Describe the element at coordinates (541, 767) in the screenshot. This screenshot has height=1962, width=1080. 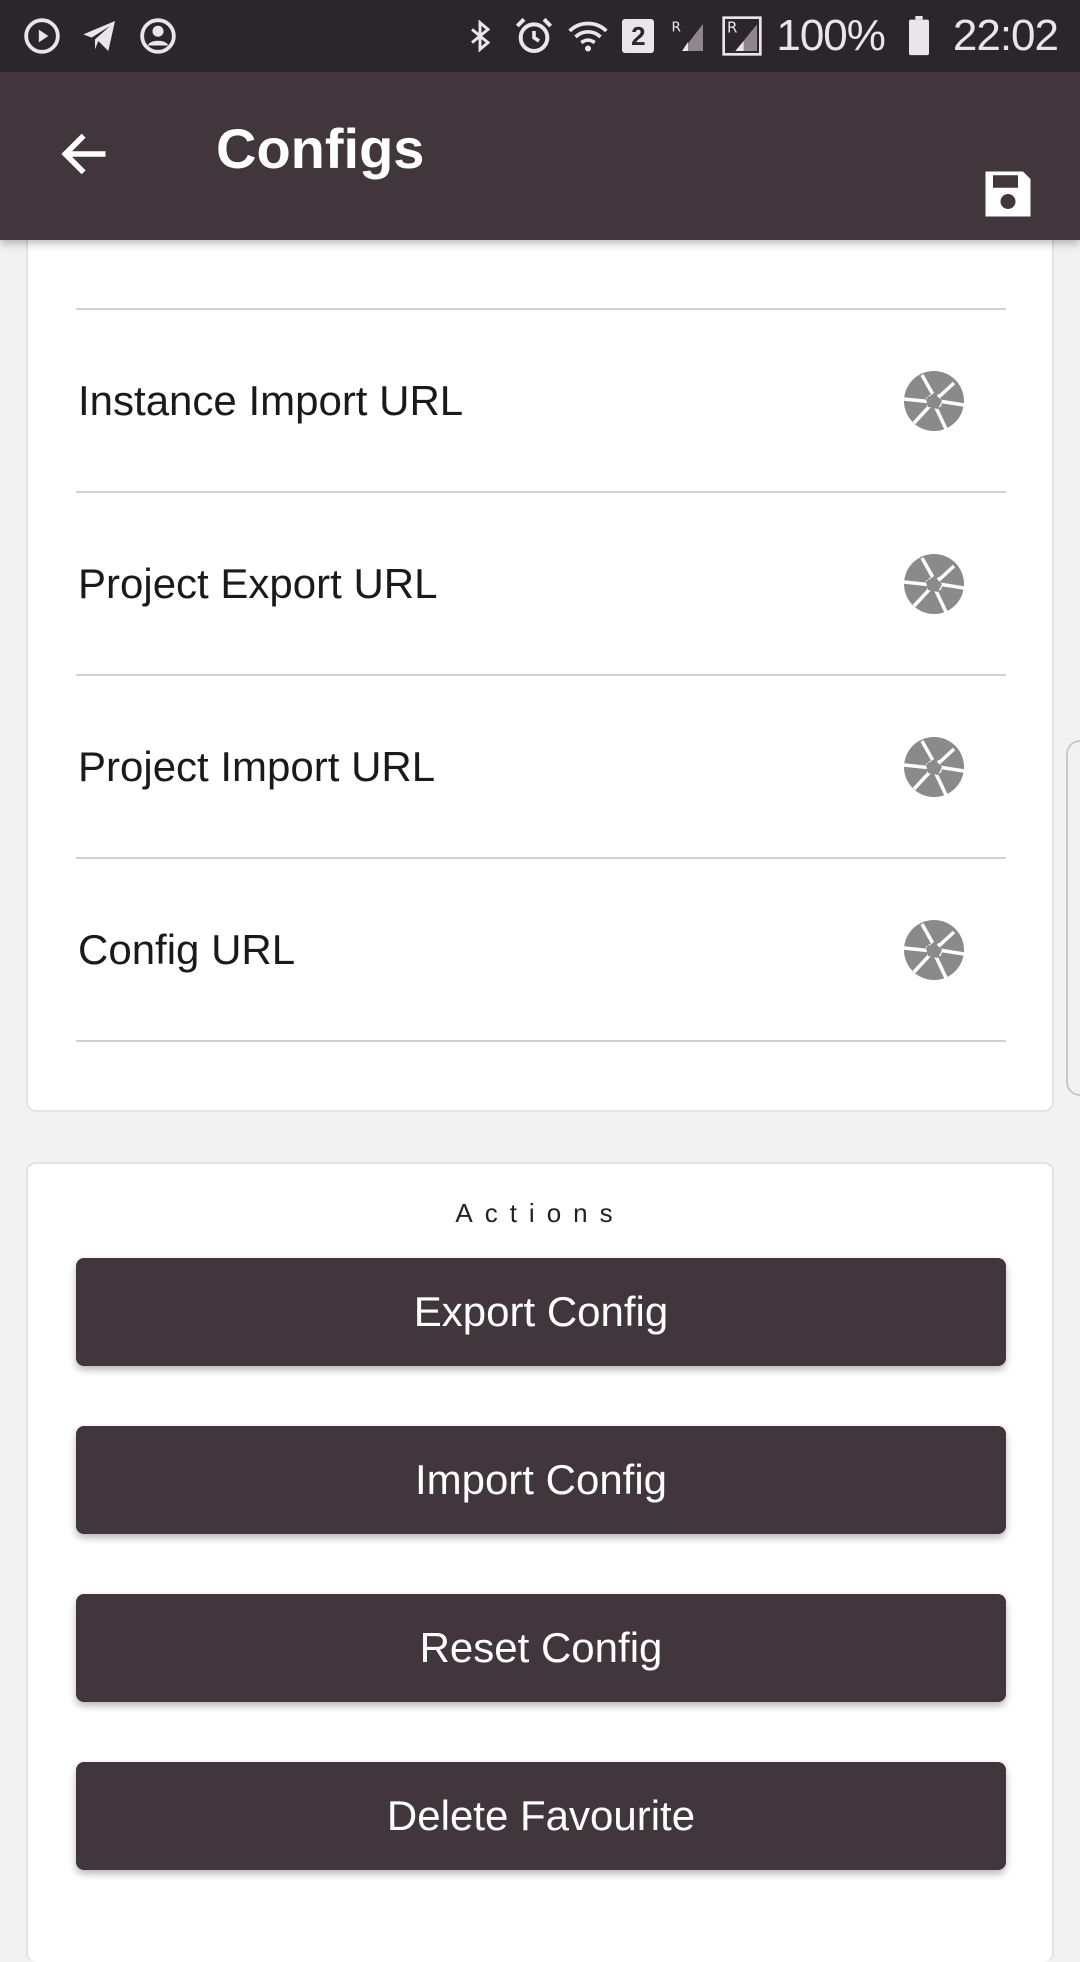
I see `list-item-project-import-url: Project Import URL` at that location.